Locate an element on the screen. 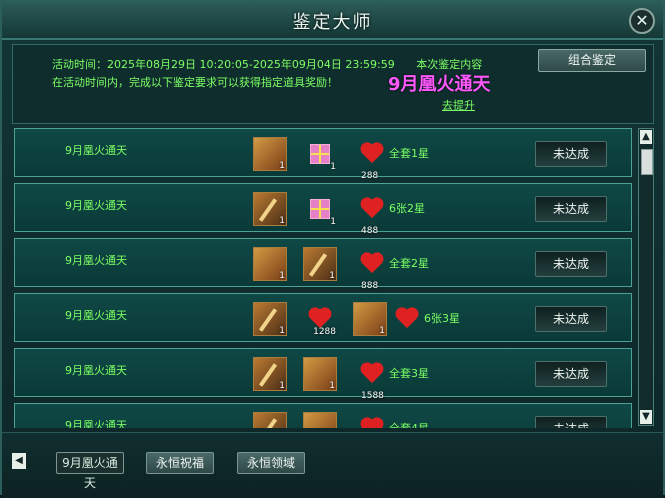  reward-heart-icon: 488 6张2星 is located at coordinates (390, 214).